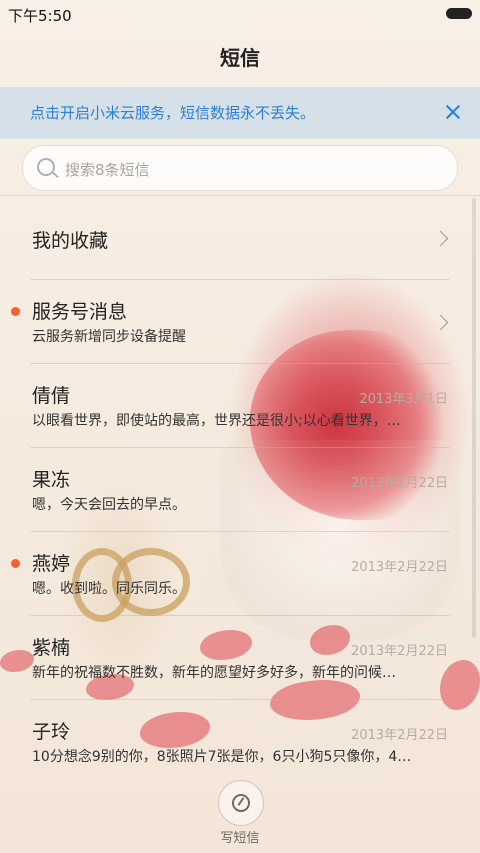 The image size is (480, 853). Describe the element at coordinates (453, 112) in the screenshot. I see `close-icon` at that location.